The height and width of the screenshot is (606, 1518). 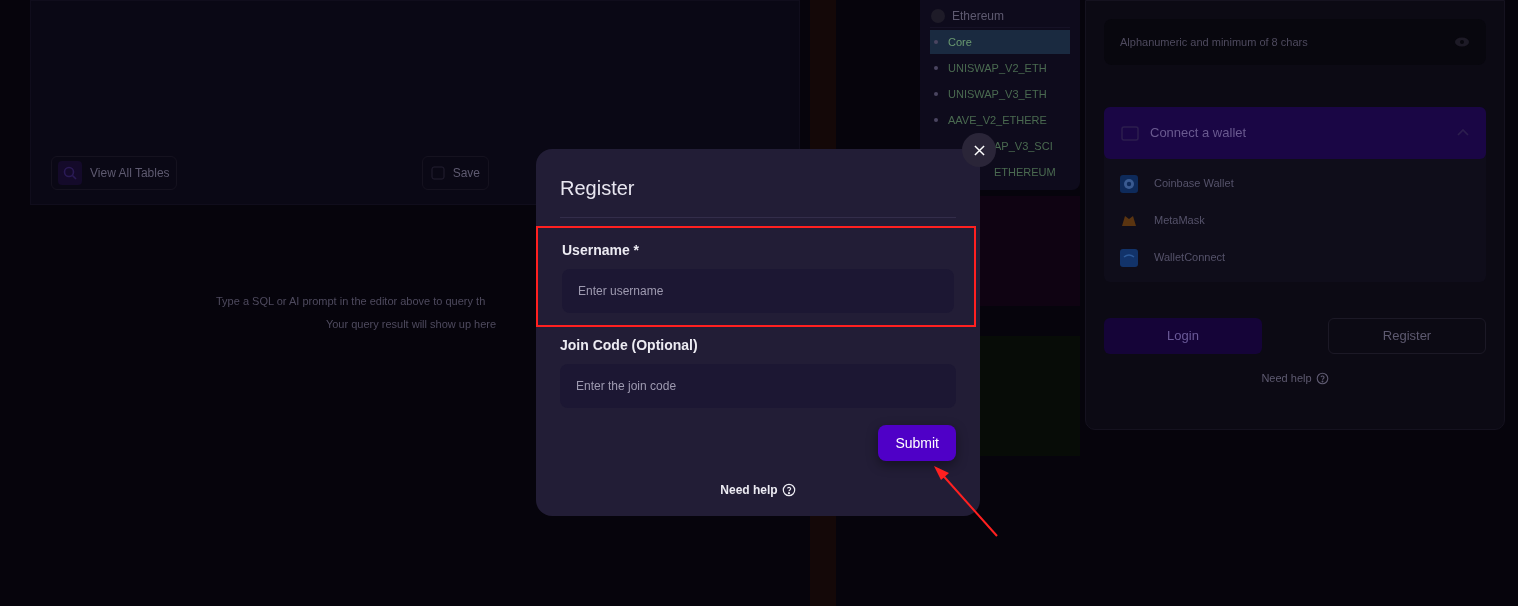 I want to click on item-label: UNISWAP_V3_ETH, so click(x=997, y=94).